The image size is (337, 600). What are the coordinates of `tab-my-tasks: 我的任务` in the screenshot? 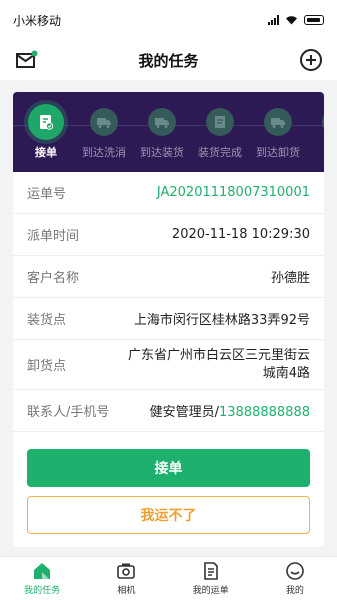 It's located at (42, 578).